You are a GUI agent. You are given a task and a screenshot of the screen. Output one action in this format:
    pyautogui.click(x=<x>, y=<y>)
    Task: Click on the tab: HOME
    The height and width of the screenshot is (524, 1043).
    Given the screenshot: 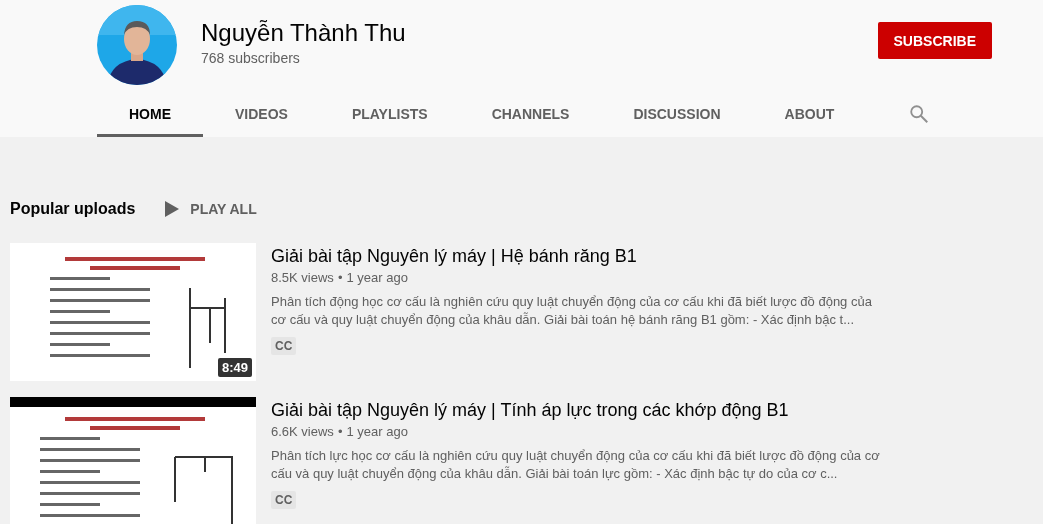 What is the action you would take?
    pyautogui.click(x=150, y=115)
    